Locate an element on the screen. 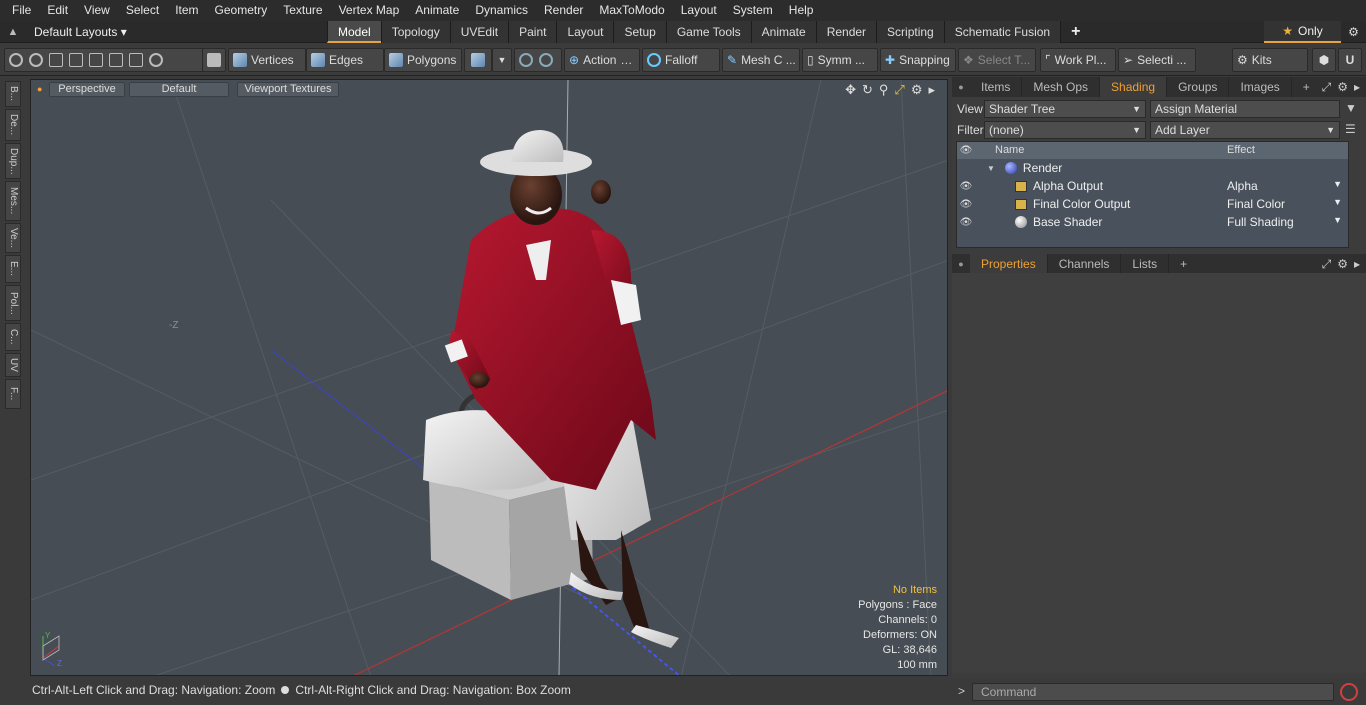 This screenshot has height=705, width=1366. brush-icon is located at coordinates (76, 60).